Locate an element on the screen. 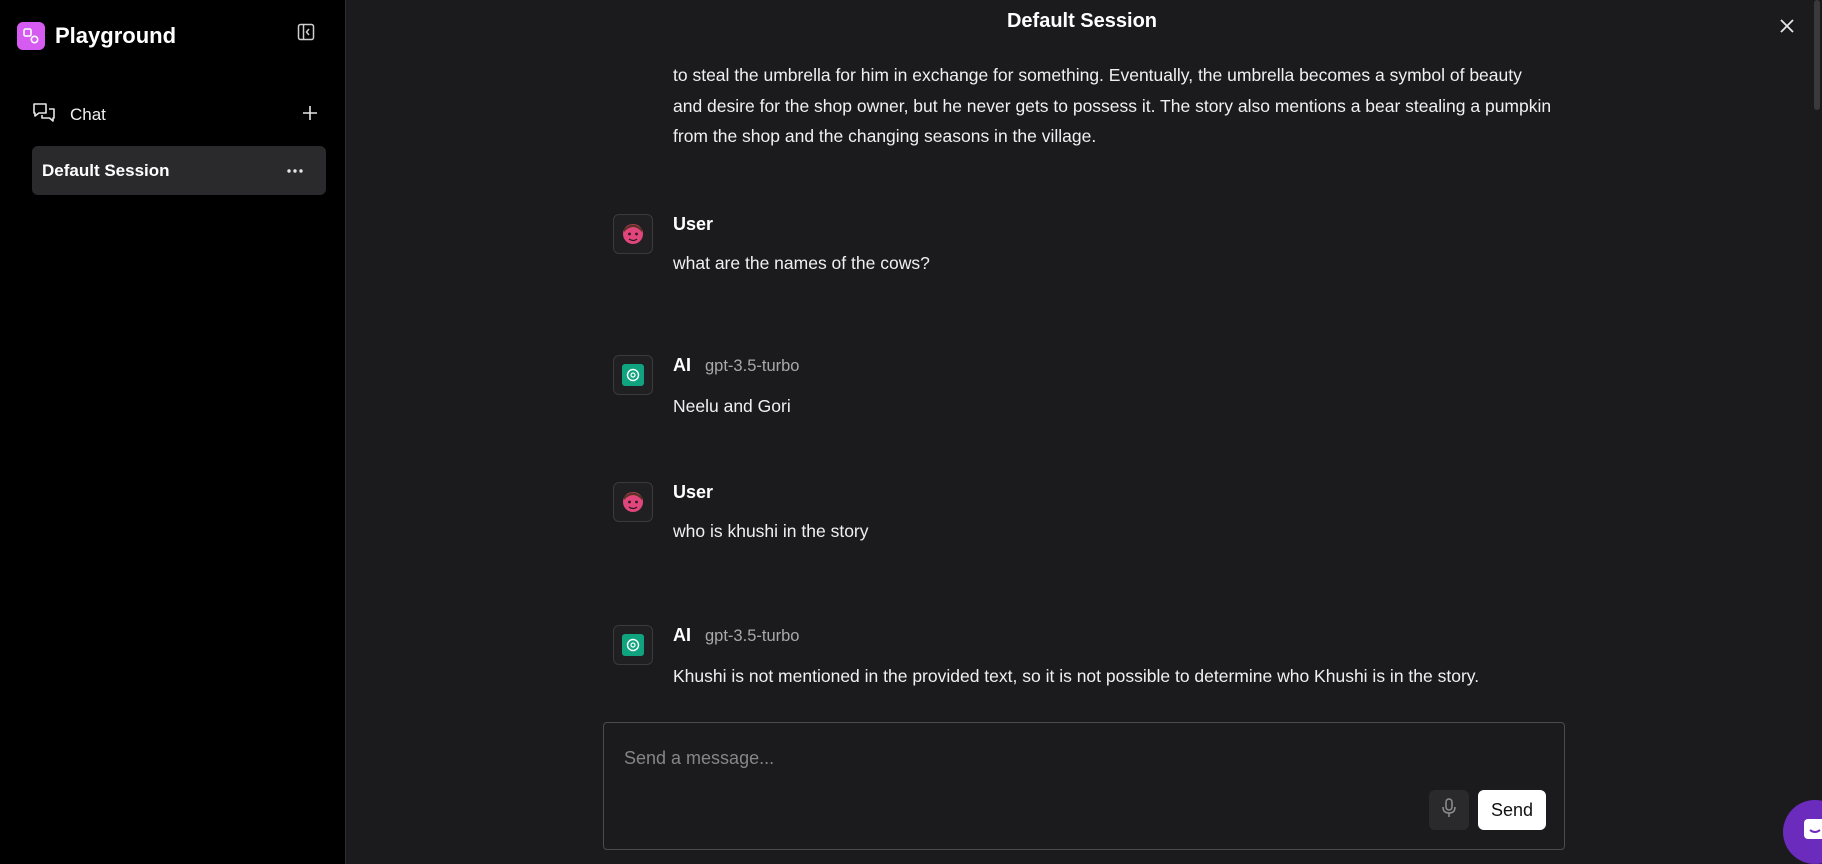 Image resolution: width=1822 pixels, height=864 pixels. session-more-button is located at coordinates (295, 170).